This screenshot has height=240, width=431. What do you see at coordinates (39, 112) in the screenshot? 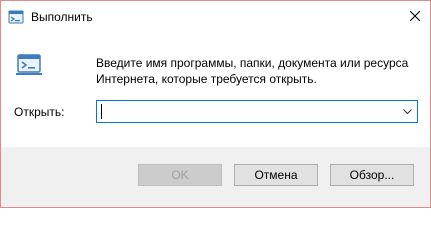
I see `open-label: Открыть:` at bounding box center [39, 112].